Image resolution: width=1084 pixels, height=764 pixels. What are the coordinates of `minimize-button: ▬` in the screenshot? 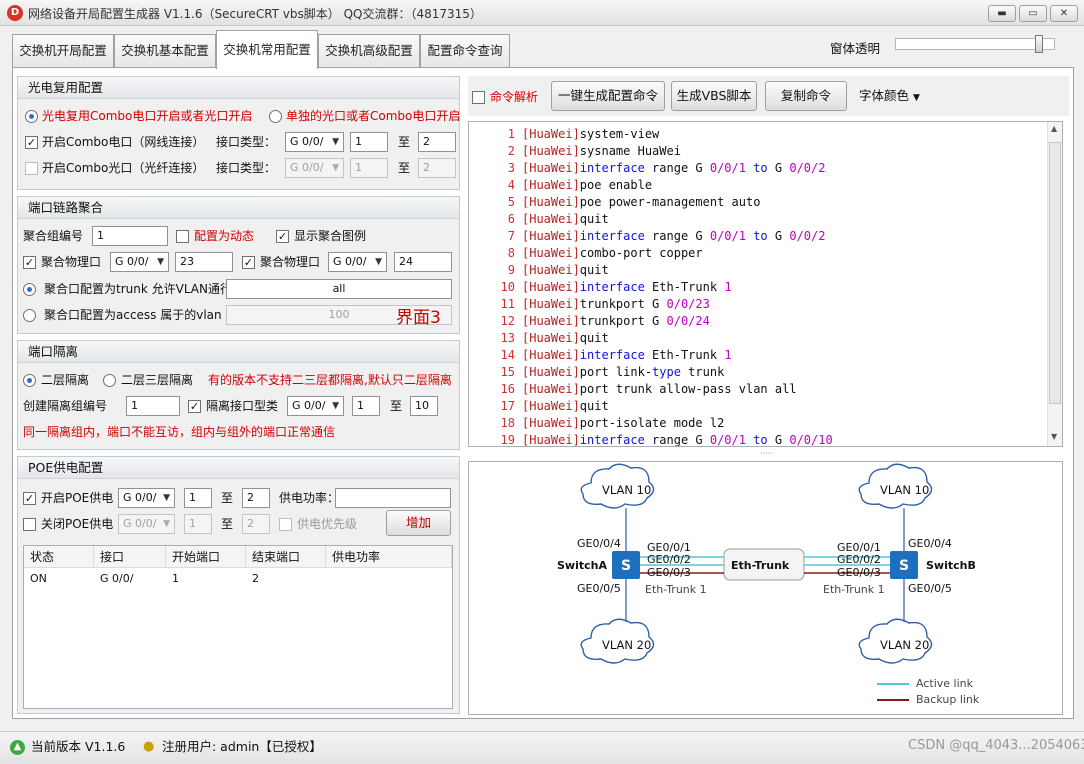 It's located at (1002, 13).